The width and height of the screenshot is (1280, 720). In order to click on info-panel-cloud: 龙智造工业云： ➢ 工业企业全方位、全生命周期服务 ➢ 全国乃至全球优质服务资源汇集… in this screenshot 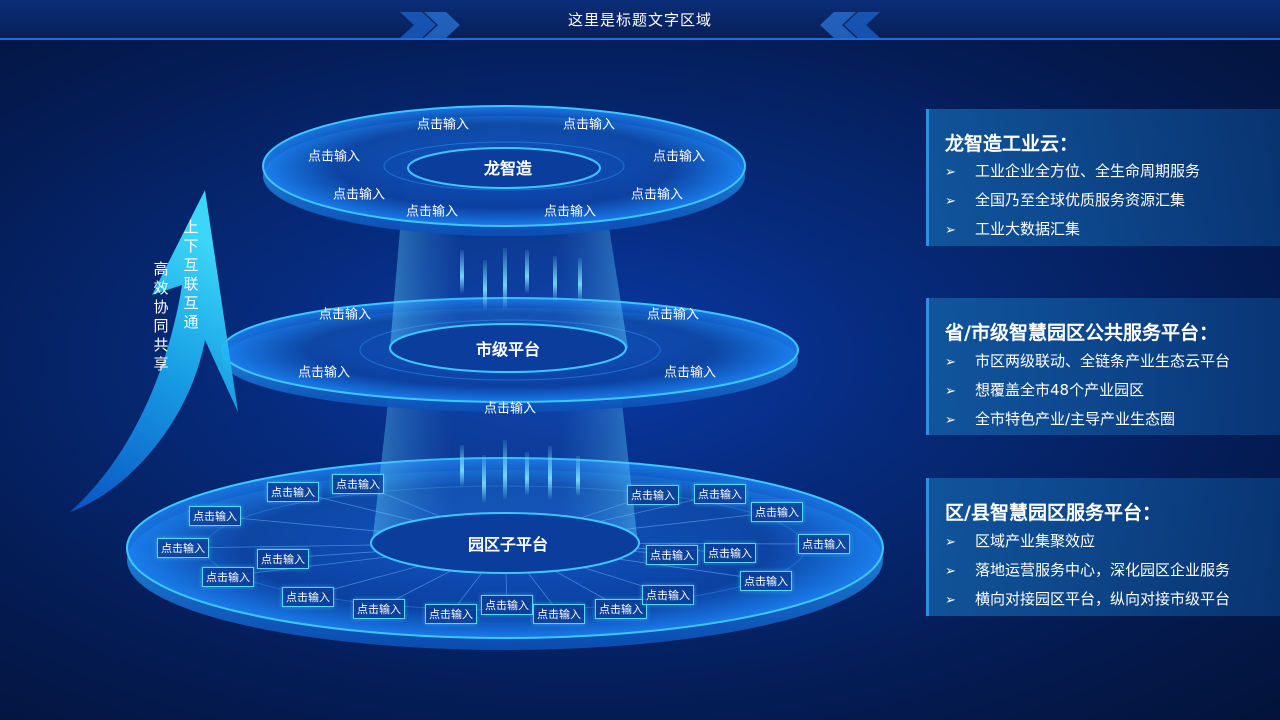, I will do `click(1103, 177)`.